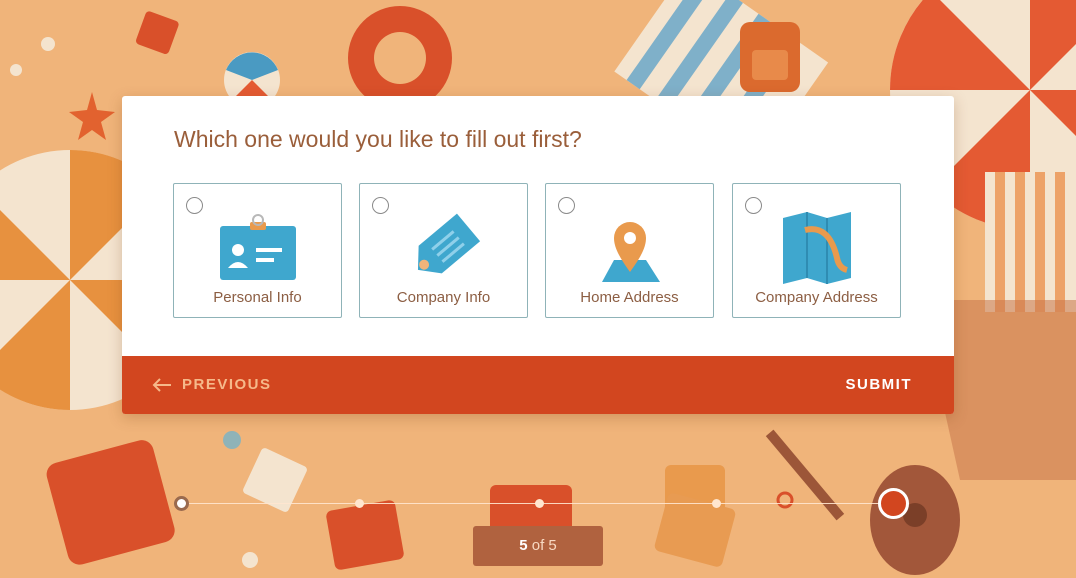 The width and height of the screenshot is (1076, 578). What do you see at coordinates (161, 385) in the screenshot?
I see `arrow-left-icon` at bounding box center [161, 385].